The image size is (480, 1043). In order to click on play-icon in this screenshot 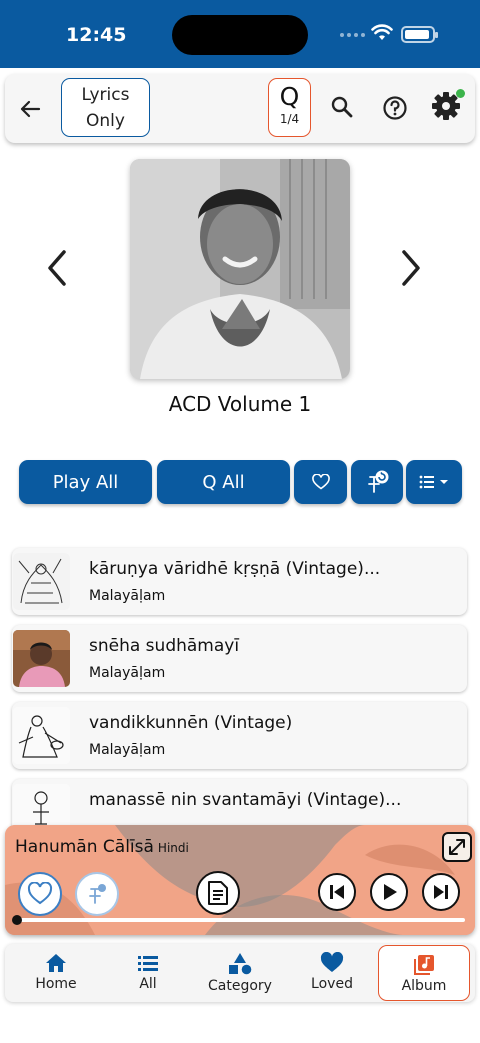, I will do `click(390, 892)`.